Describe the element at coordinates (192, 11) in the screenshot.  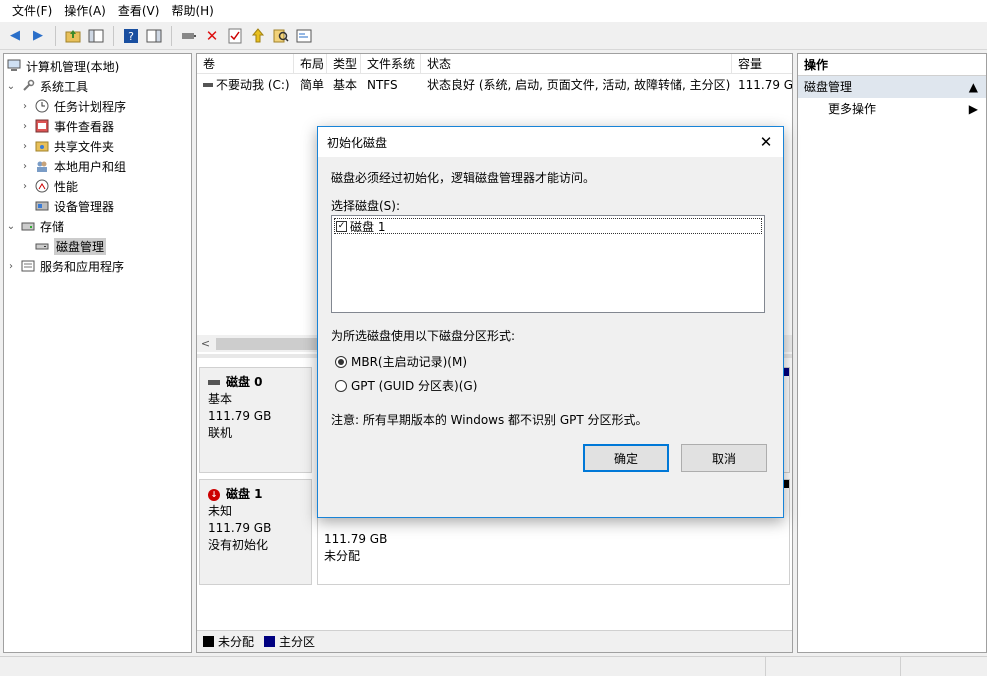
I see `menu-help: 帮助(H)` at that location.